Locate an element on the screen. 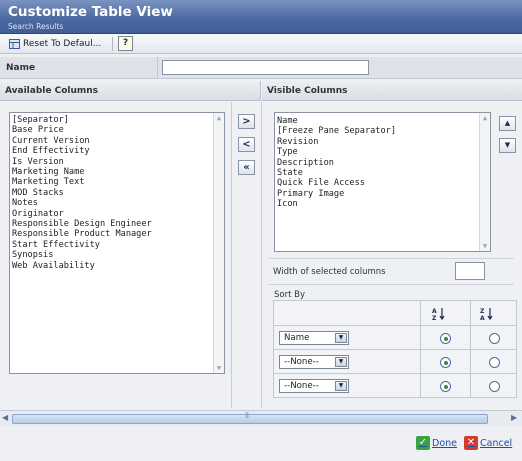 This screenshot has width=522, height=461. name-divider is located at coordinates (157, 68).